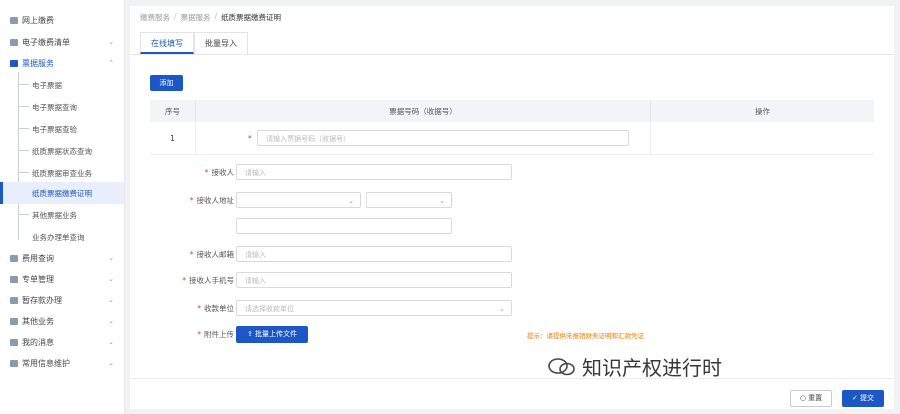  What do you see at coordinates (856, 398) in the screenshot?
I see `check-icon: ✓` at bounding box center [856, 398].